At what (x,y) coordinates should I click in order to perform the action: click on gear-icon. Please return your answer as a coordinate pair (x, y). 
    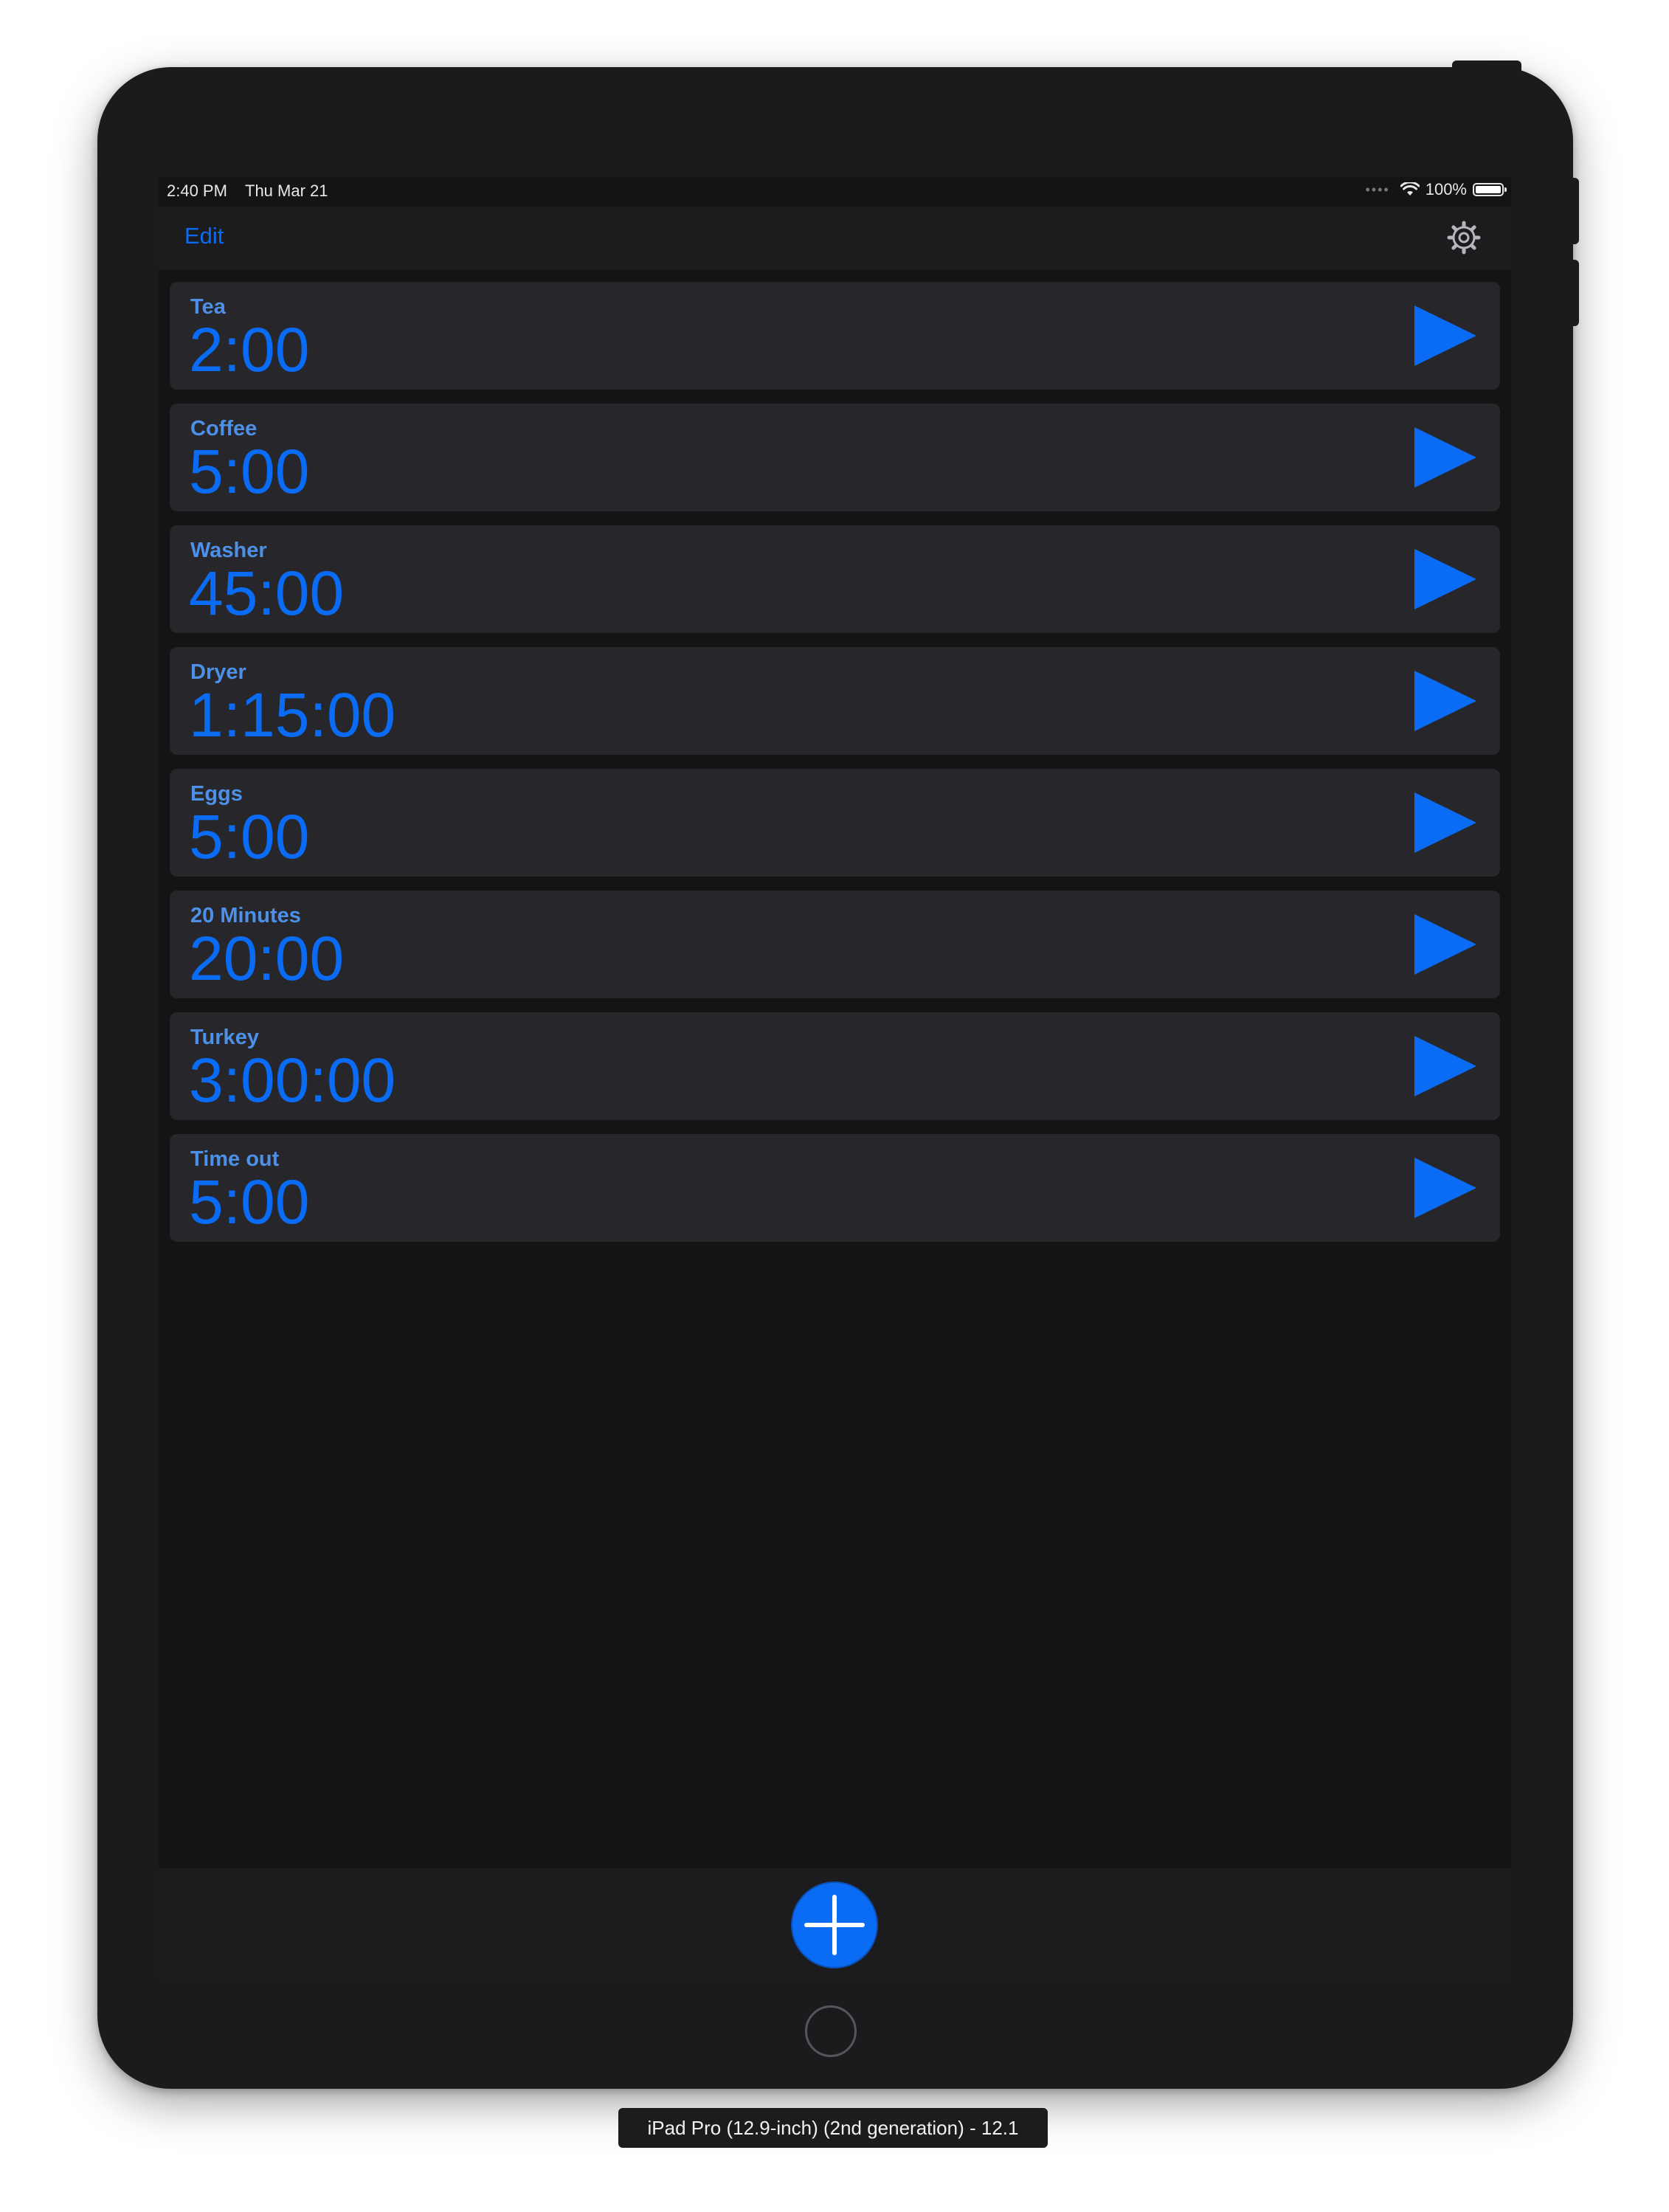
    Looking at the image, I should click on (1464, 238).